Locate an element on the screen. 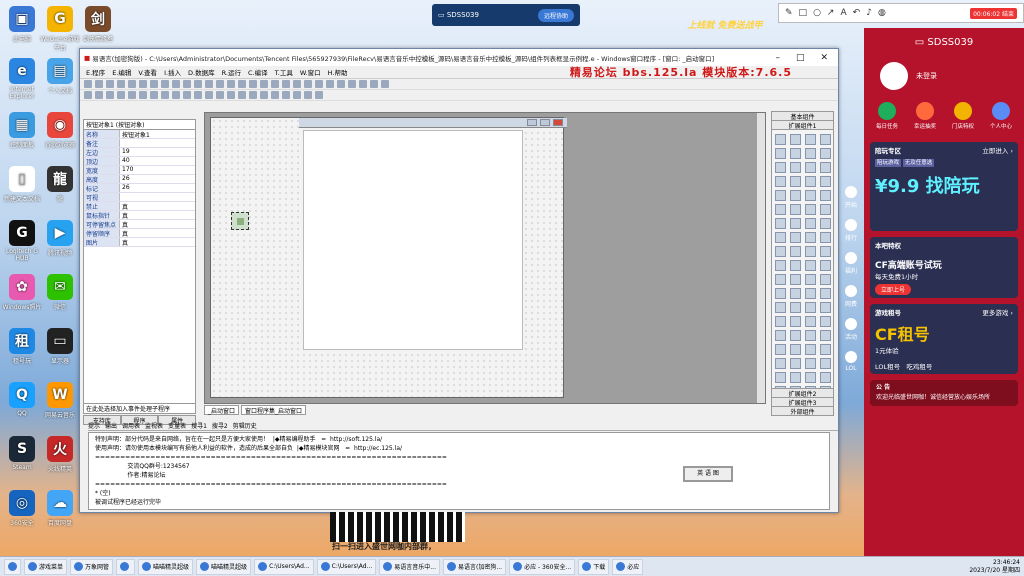  desktop-icon: 剑剑侠情缘叁 is located at coordinates (98, 24).